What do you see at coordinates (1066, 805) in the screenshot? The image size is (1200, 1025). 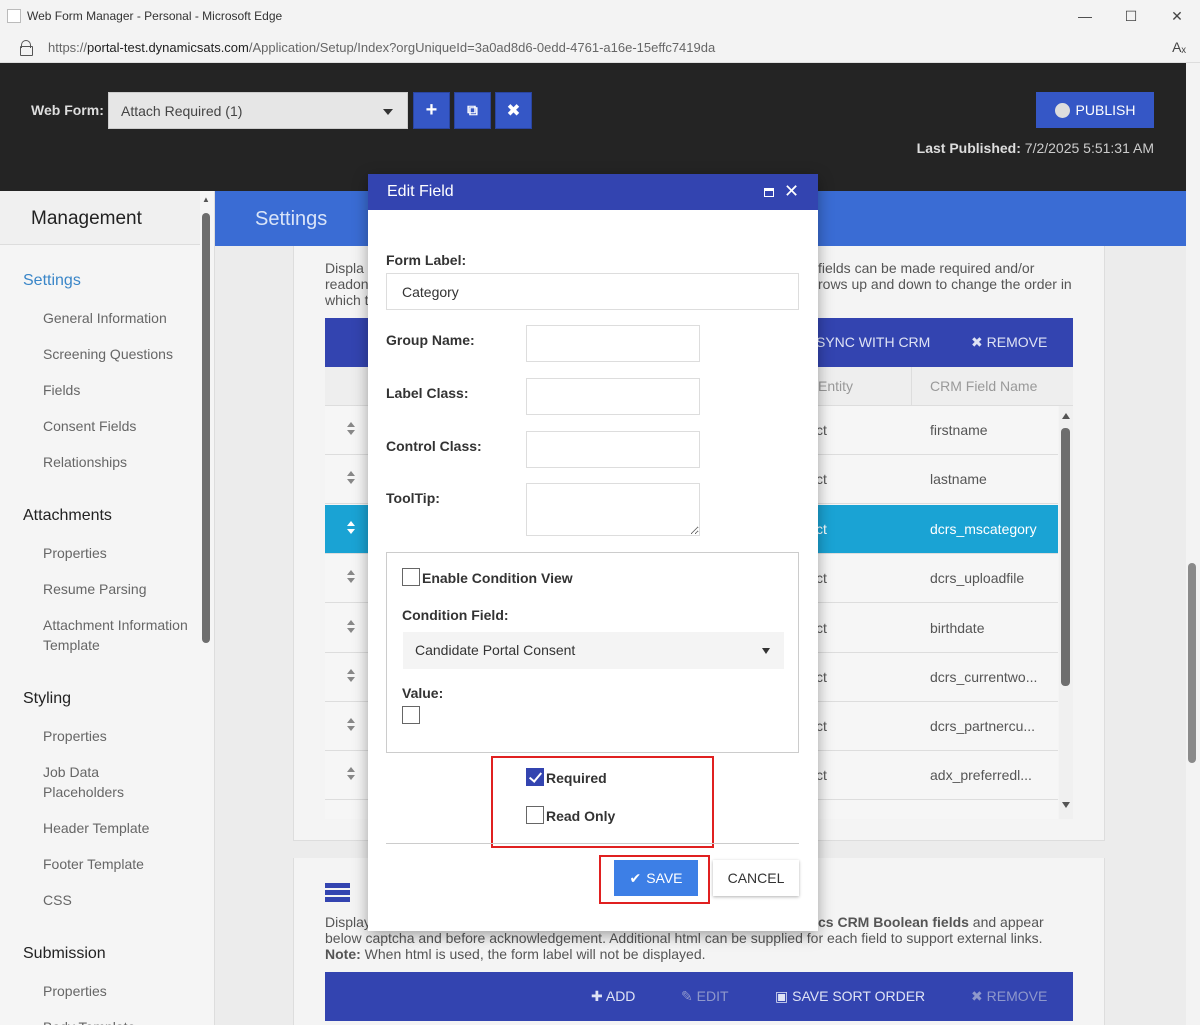 I see `scroll-down-icon` at bounding box center [1066, 805].